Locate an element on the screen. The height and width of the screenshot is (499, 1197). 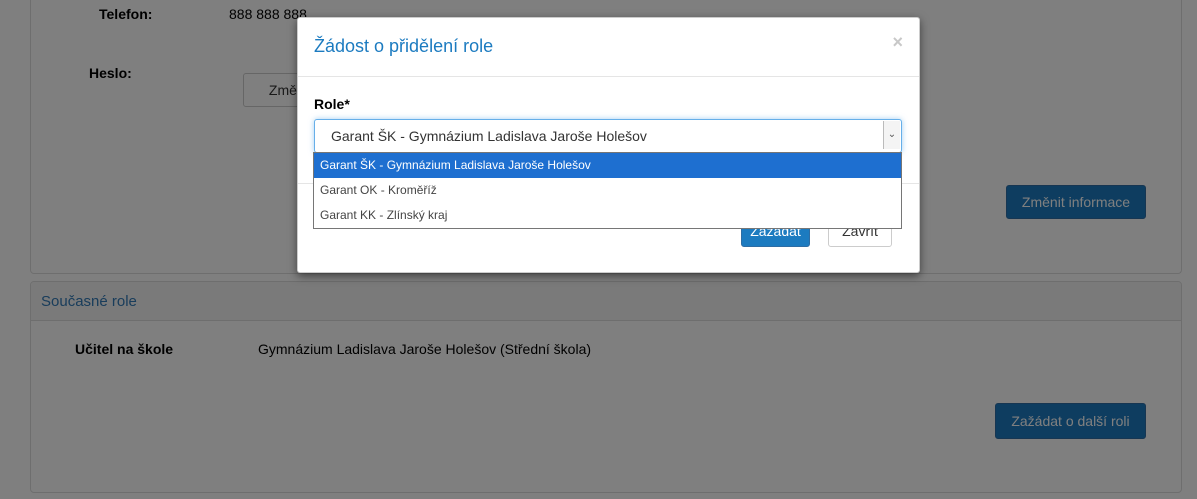
role-field-label: Role* is located at coordinates (332, 104).